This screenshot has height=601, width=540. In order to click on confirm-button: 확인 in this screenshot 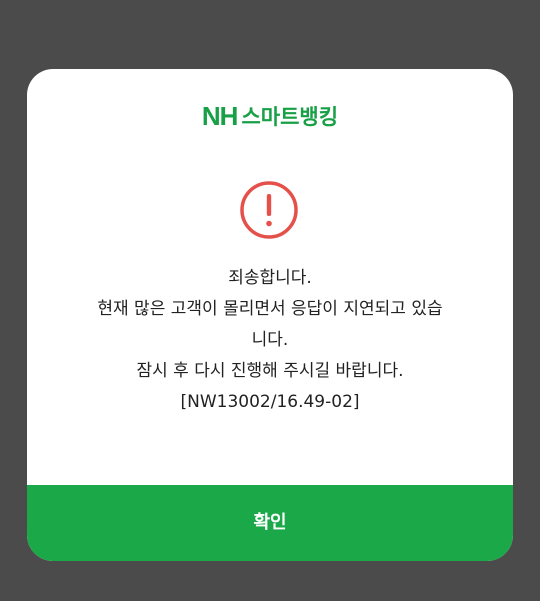, I will do `click(270, 523)`.